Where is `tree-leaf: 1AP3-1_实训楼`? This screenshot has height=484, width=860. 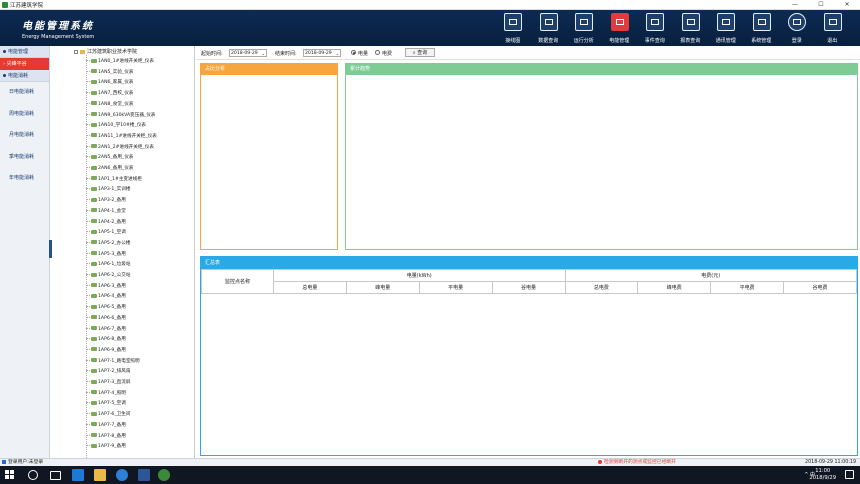 tree-leaf: 1AP3-1_实训楼 is located at coordinates (108, 190).